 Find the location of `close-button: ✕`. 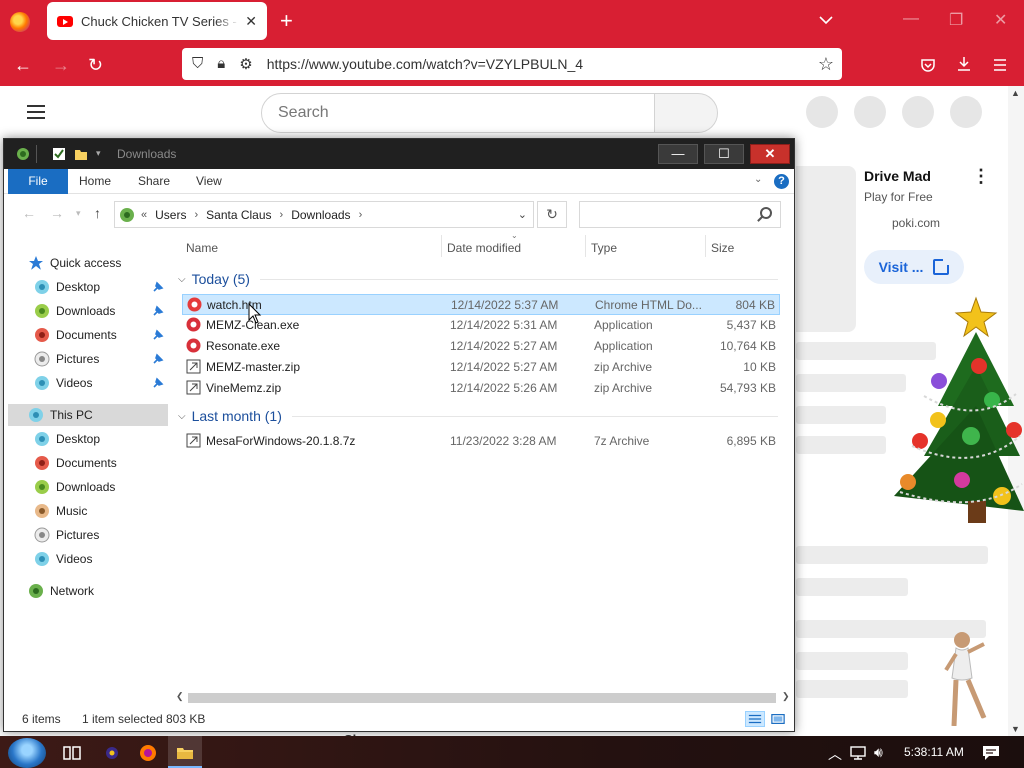

close-button: ✕ is located at coordinates (770, 154).